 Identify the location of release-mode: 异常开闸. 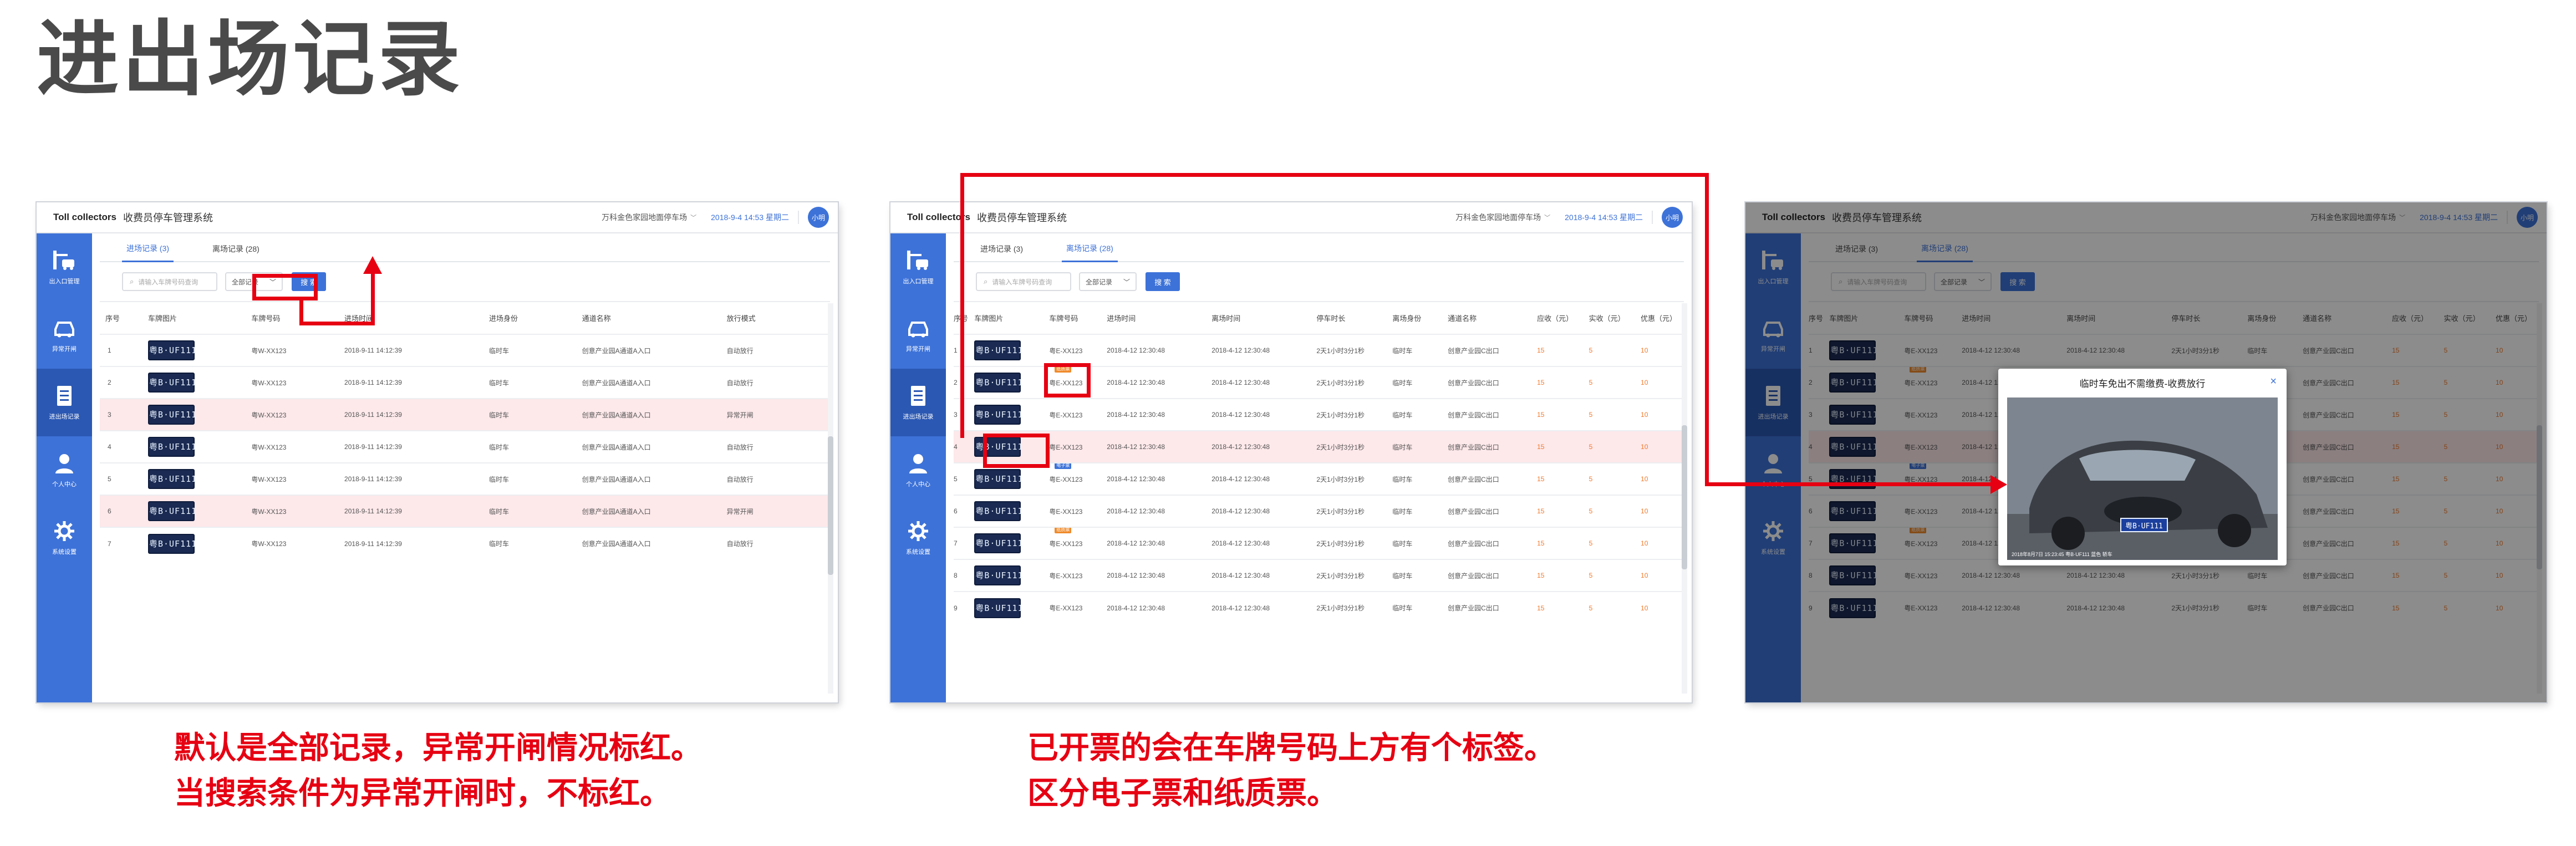
(778, 511).